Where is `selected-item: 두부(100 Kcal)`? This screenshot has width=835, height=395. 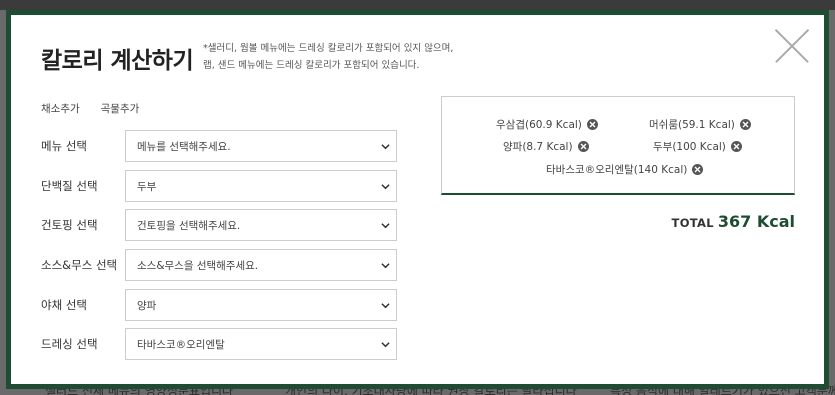 selected-item: 두부(100 Kcal) is located at coordinates (697, 146).